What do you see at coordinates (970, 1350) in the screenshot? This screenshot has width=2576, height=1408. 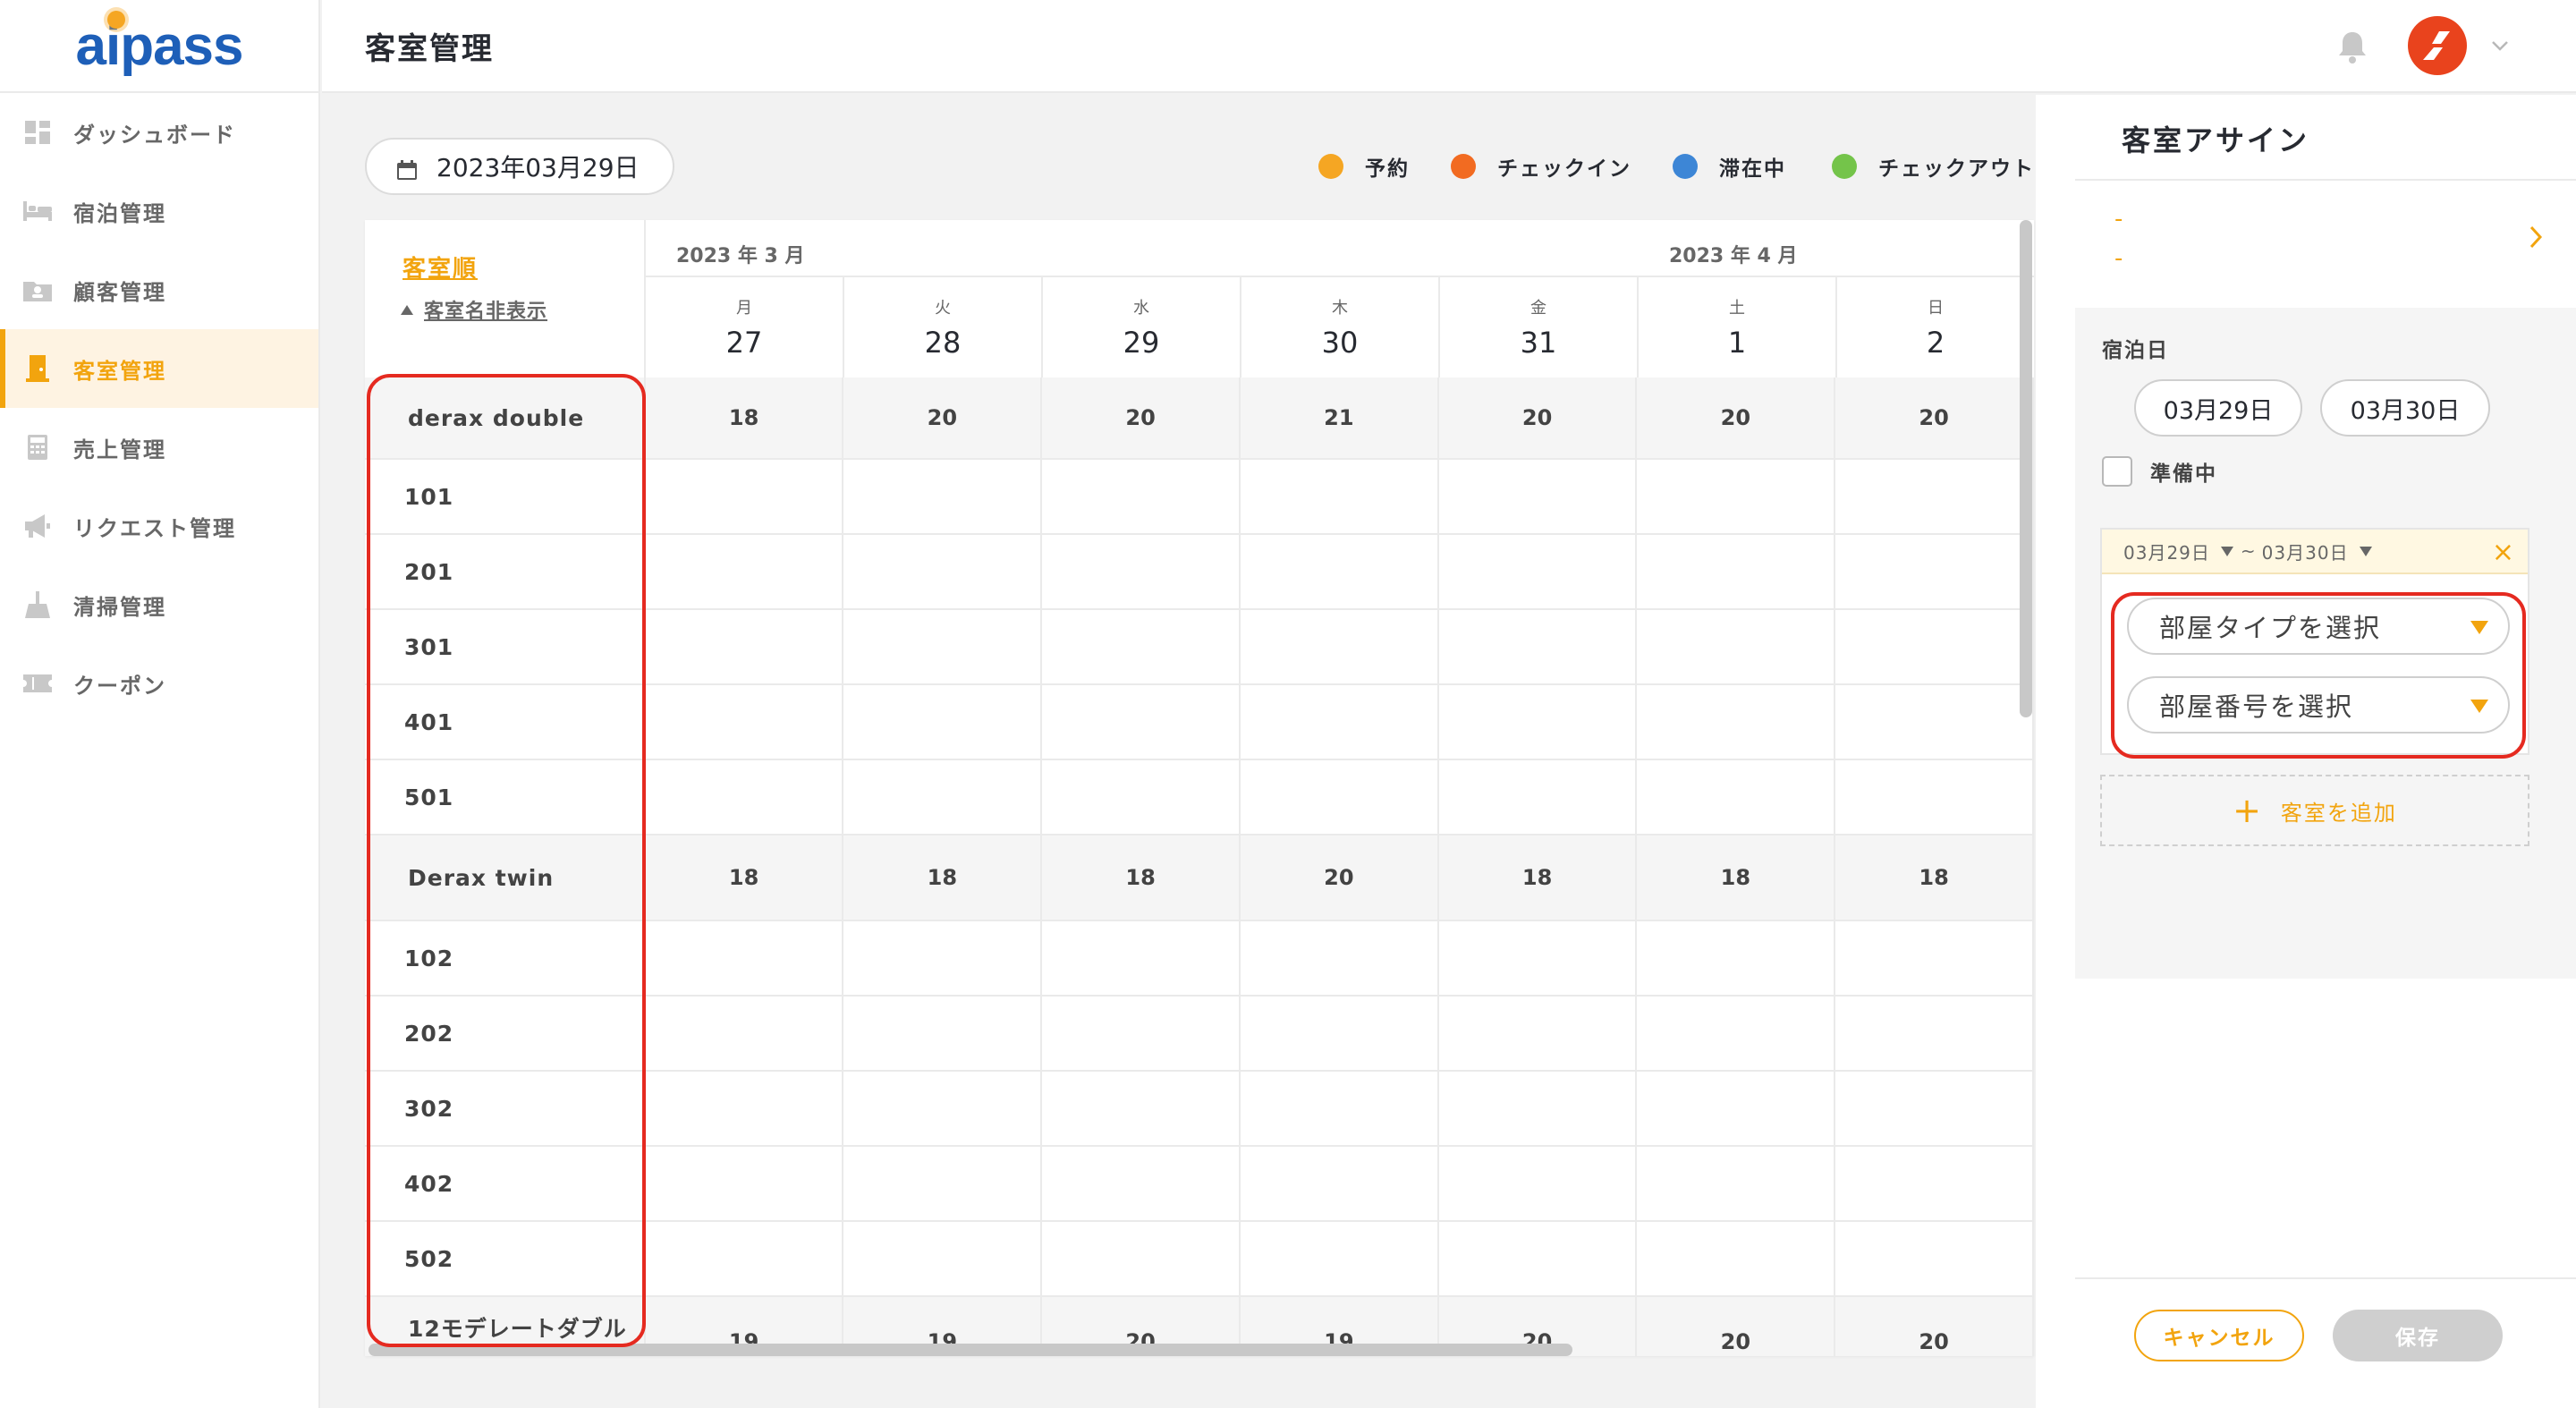 I see `horizontal-scrollbar` at bounding box center [970, 1350].